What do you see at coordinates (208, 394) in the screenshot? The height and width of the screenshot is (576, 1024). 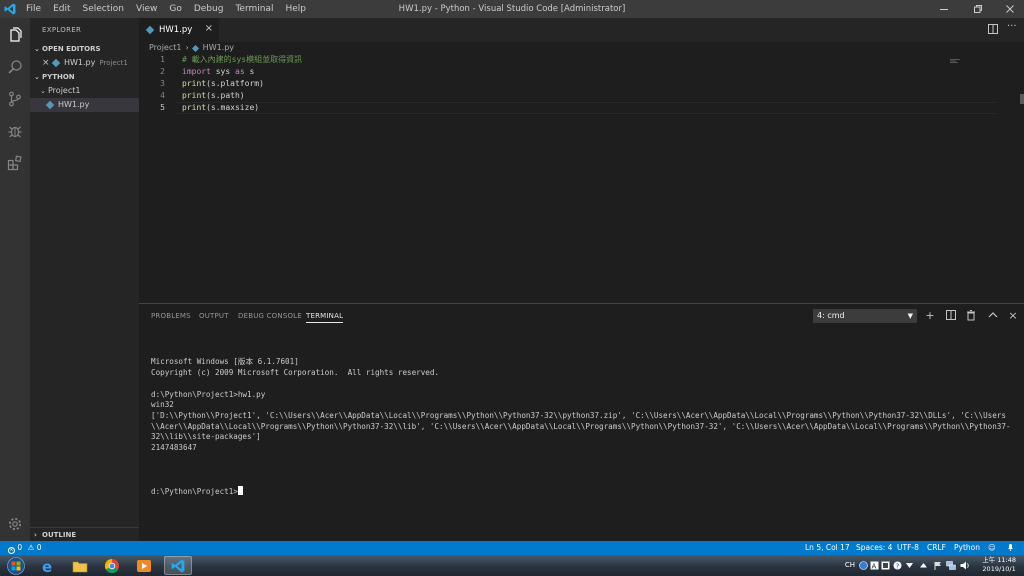 I see `terminal-line: d:\Python\Project1>hw1.py` at bounding box center [208, 394].